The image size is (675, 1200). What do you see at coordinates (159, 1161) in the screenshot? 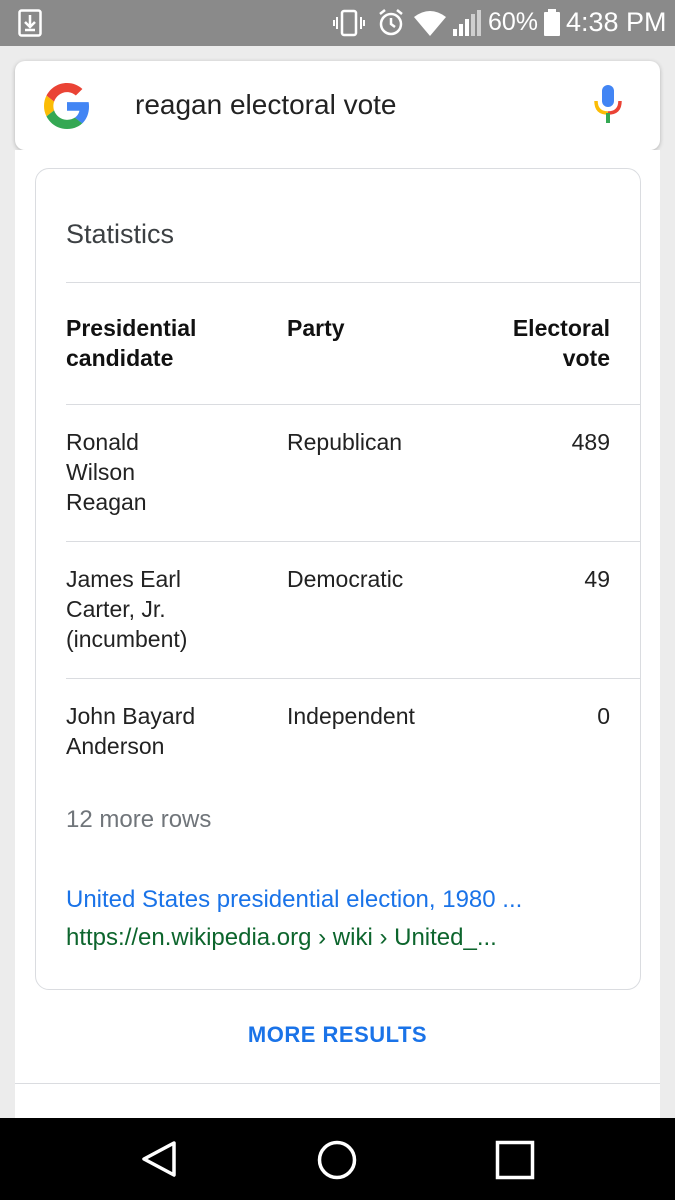
I see `back-icon` at bounding box center [159, 1161].